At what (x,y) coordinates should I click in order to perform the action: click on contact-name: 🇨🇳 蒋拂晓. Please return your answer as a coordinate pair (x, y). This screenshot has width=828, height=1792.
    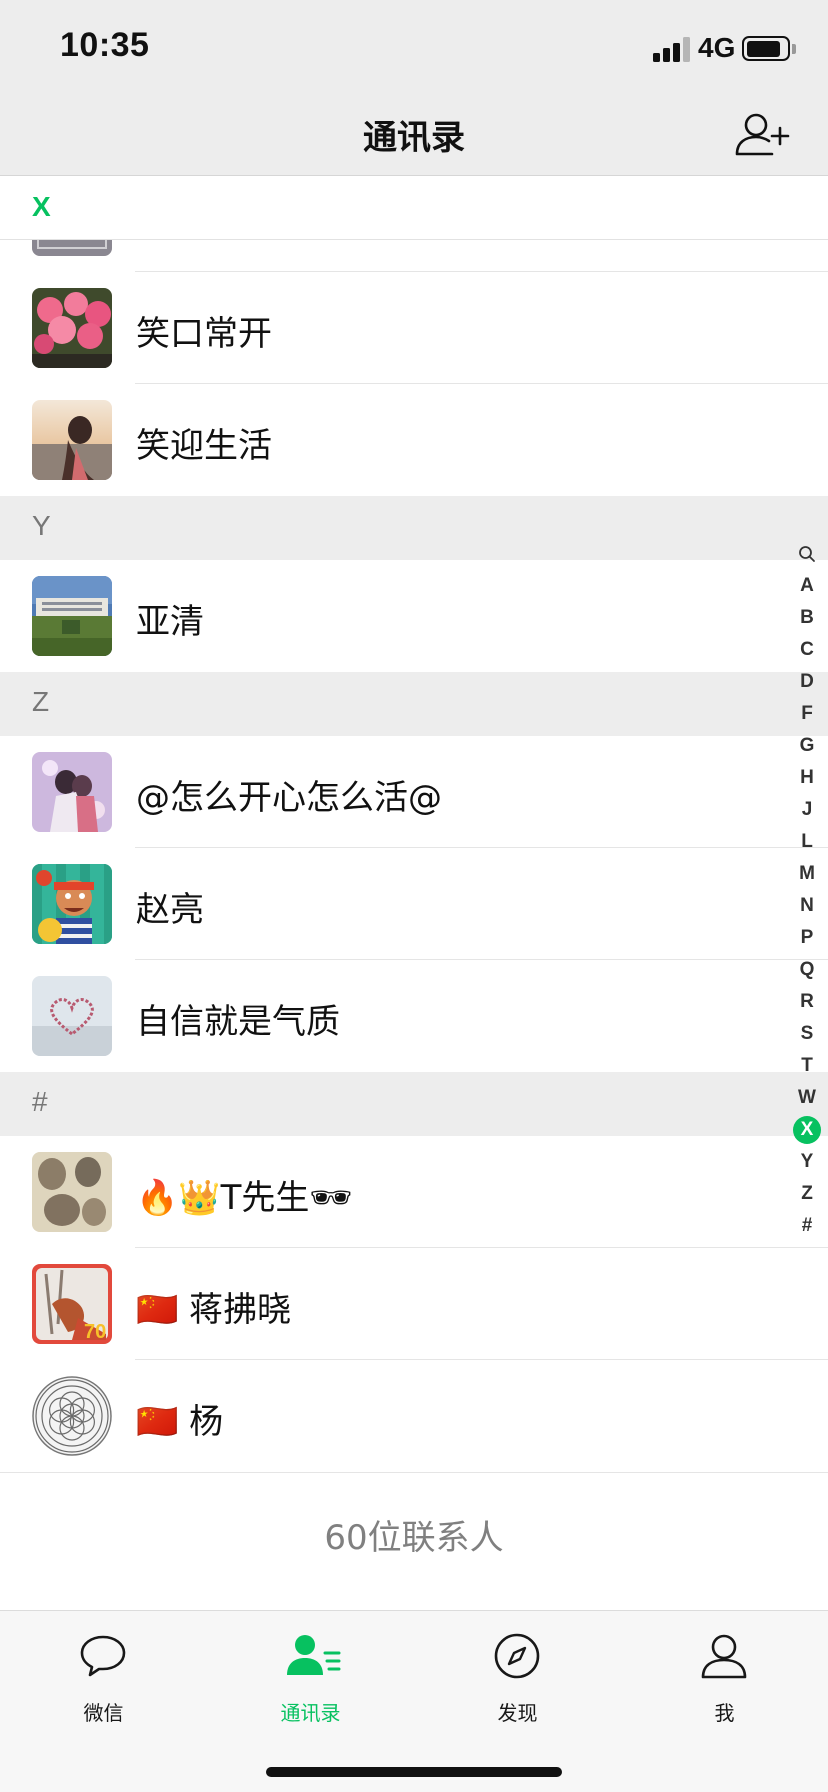
    Looking at the image, I should click on (214, 1310).